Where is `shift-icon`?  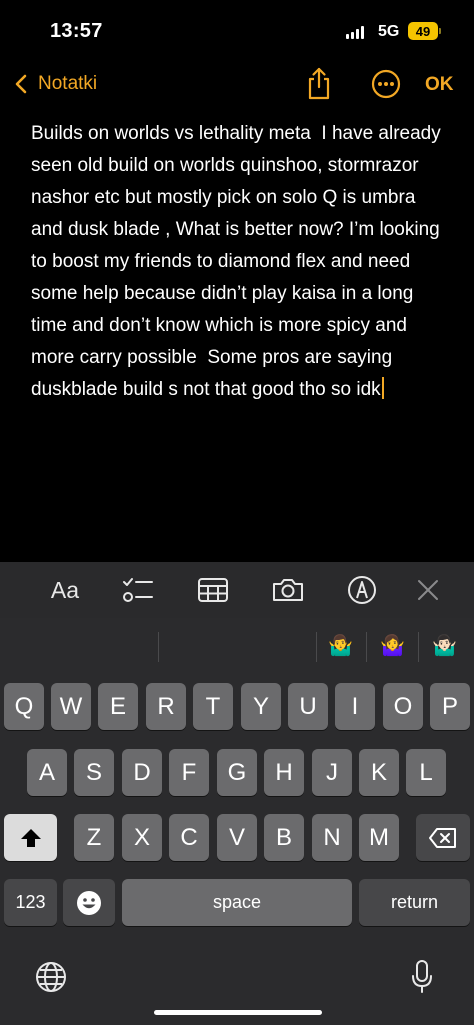
shift-icon is located at coordinates (30, 837).